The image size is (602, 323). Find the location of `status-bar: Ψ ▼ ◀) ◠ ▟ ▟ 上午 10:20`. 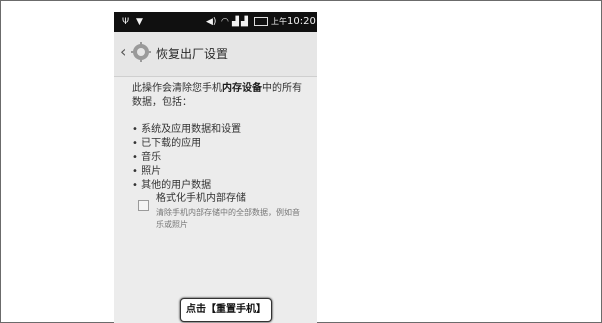

status-bar: Ψ ▼ ◀) ◠ ▟ ▟ 上午 10:20 is located at coordinates (215, 22).